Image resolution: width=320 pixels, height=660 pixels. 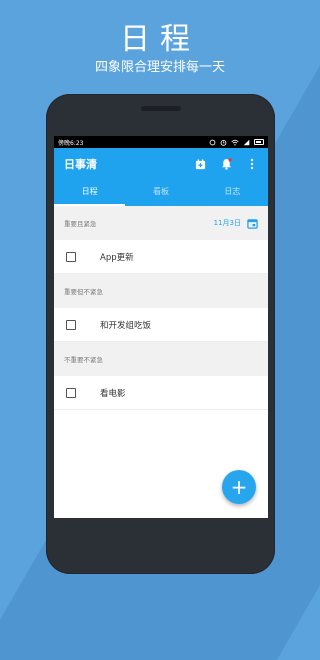 I want to click on section-header-important-urgent: 重要且紧急 11月3日, so click(x=161, y=223).